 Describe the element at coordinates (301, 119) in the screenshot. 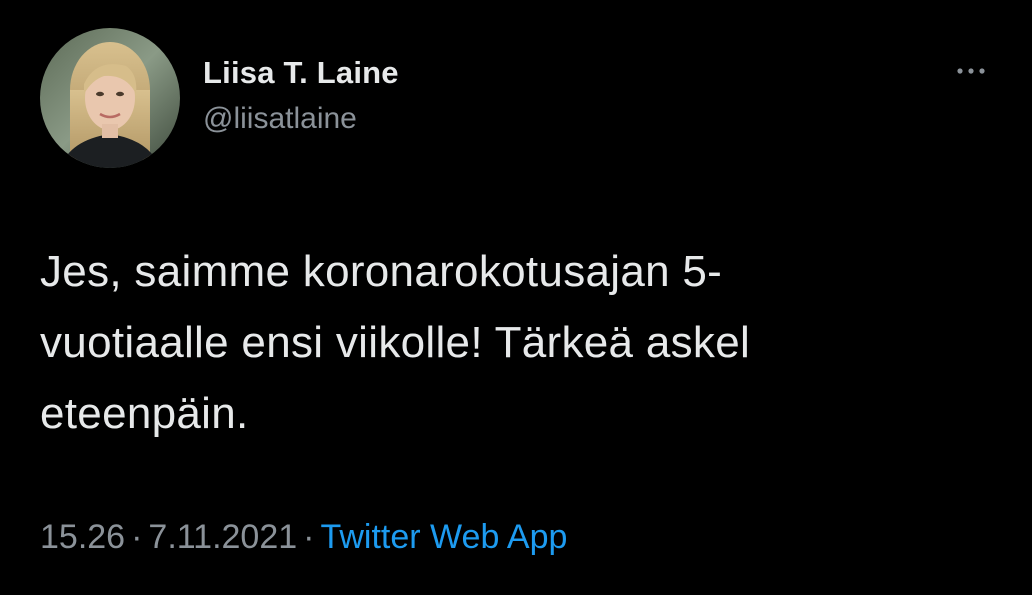

I see `username-handle: @liisatlaine` at that location.